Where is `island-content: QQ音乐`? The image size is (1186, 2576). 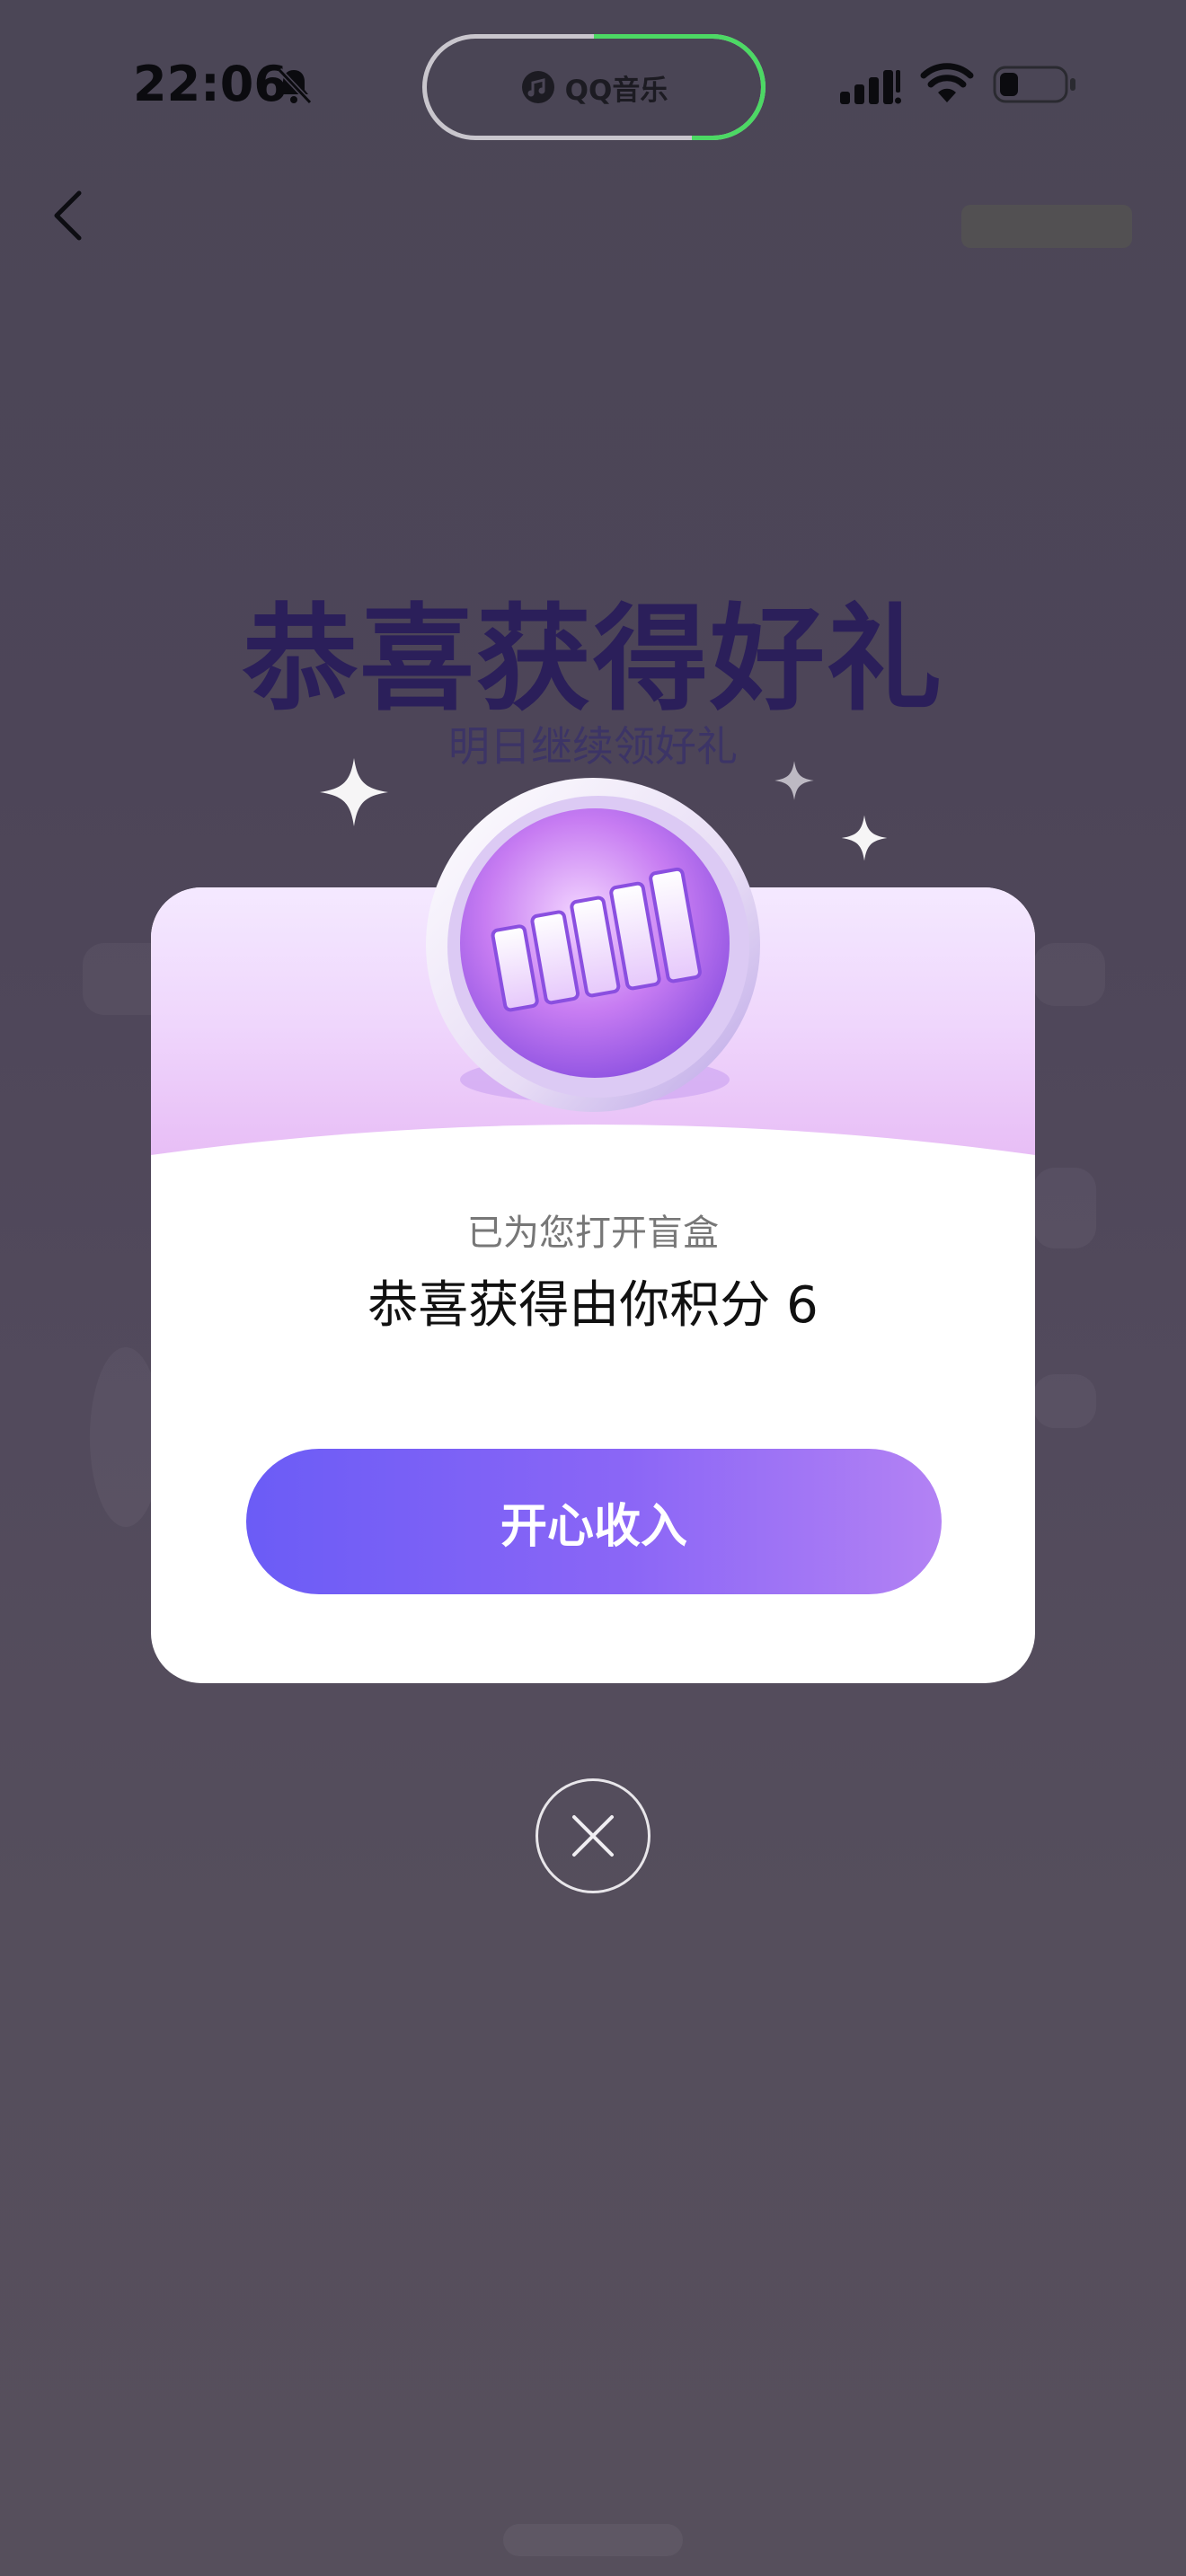
island-content: QQ音乐 is located at coordinates (594, 87).